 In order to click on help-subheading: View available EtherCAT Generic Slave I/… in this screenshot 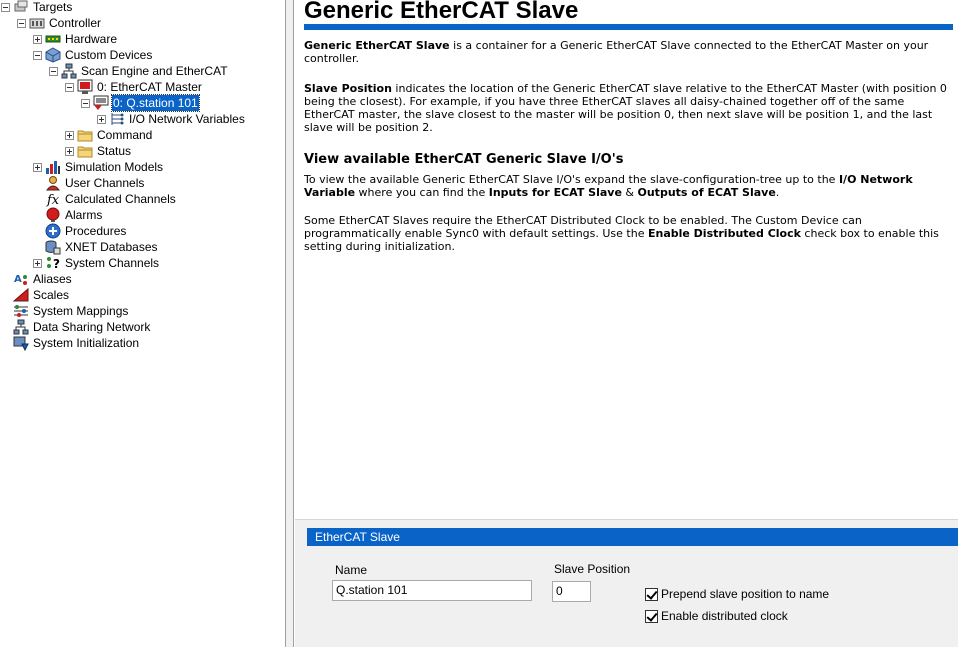, I will do `click(464, 159)`.